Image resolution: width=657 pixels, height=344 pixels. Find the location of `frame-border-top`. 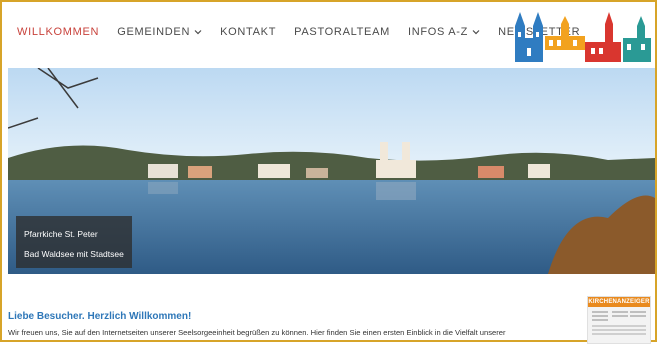

frame-border-top is located at coordinates (328, 1).